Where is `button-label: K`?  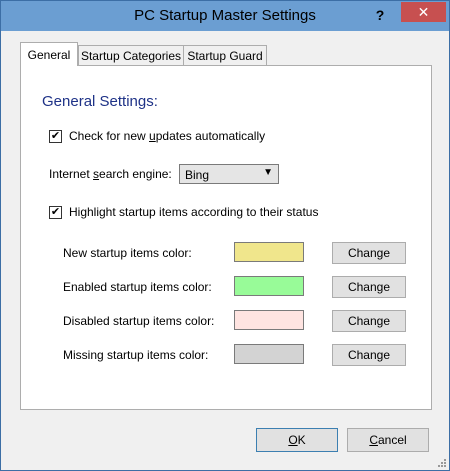 button-label: K is located at coordinates (301, 440).